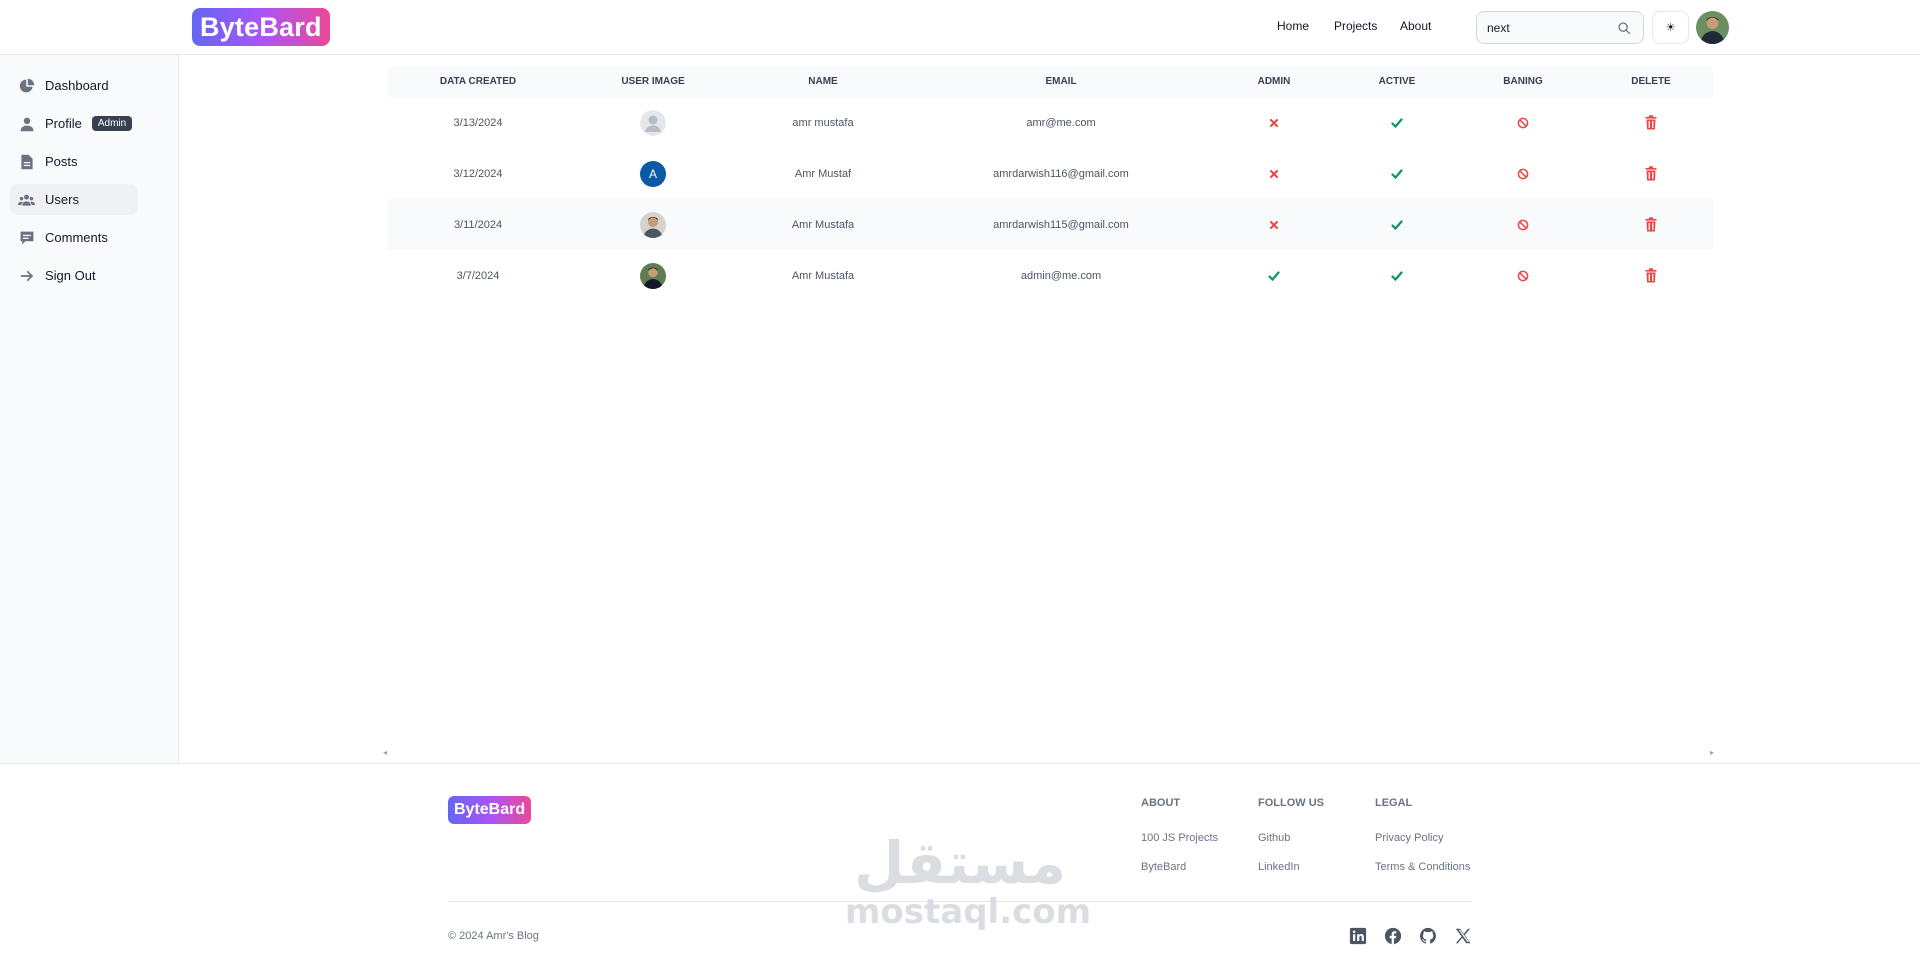 The height and width of the screenshot is (963, 1920). Describe the element at coordinates (74, 275) in the screenshot. I see `sidebar-item-sign-out: Sign Out` at that location.